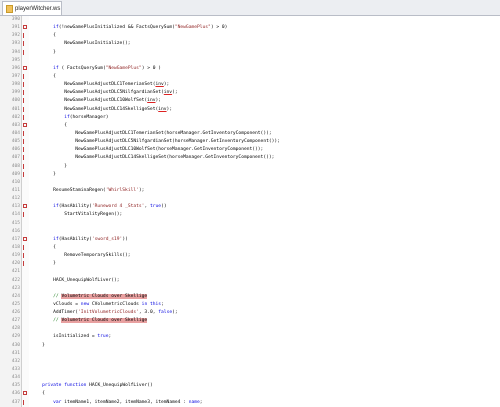 Image resolution: width=500 pixels, height=407 pixels. Describe the element at coordinates (46, 321) in the screenshot. I see `code-token: //` at that location.